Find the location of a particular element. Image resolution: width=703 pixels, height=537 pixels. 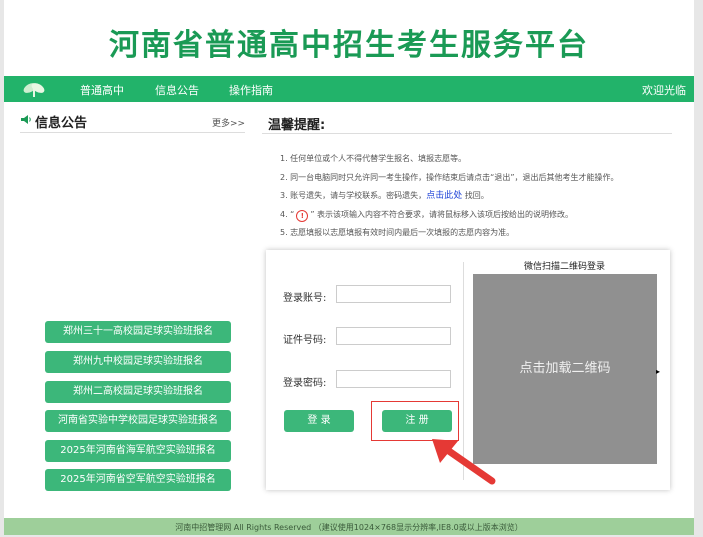

register-button: 注 册 is located at coordinates (417, 421).